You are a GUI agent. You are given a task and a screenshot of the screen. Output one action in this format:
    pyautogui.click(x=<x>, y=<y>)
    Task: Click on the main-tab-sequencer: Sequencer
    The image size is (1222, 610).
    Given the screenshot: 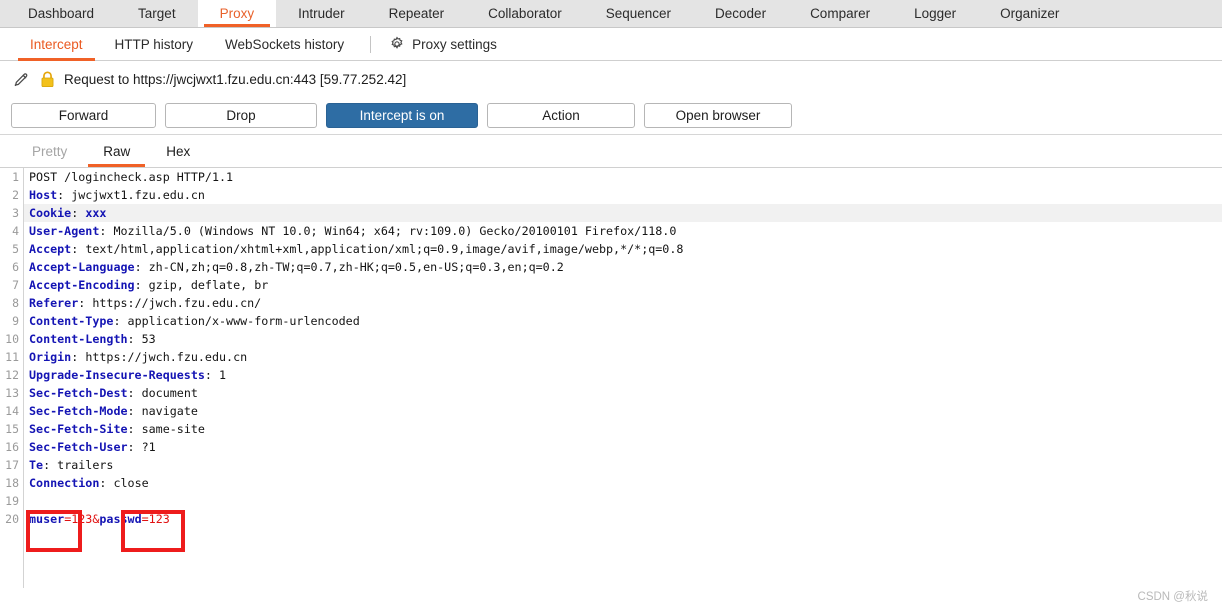 What is the action you would take?
    pyautogui.click(x=638, y=13)
    